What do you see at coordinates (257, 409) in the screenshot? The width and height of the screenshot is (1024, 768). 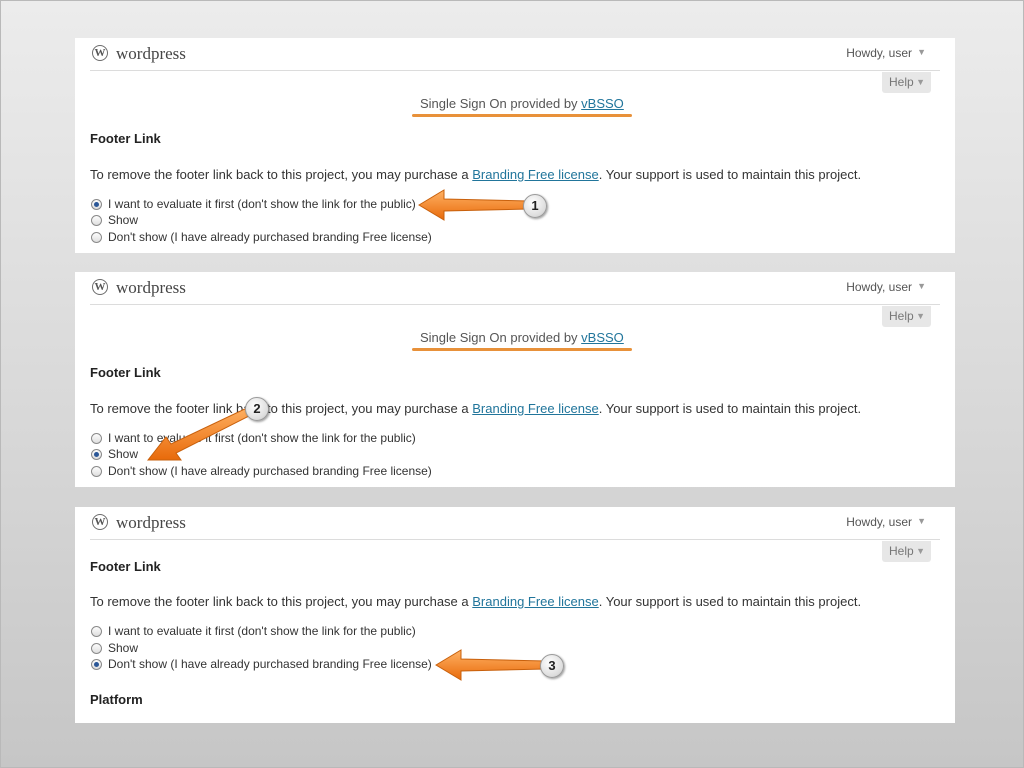 I see `step-callout-2: 2` at bounding box center [257, 409].